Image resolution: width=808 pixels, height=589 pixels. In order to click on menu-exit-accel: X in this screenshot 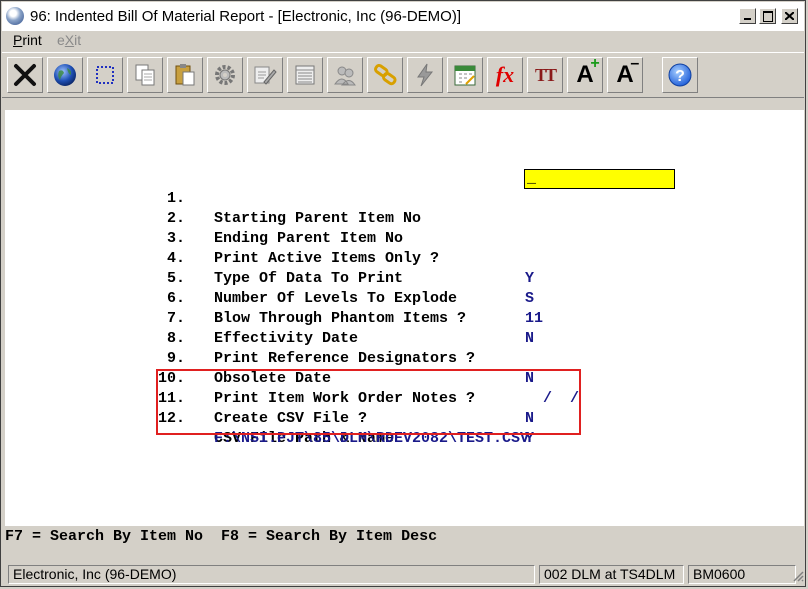, I will do `click(69, 40)`.